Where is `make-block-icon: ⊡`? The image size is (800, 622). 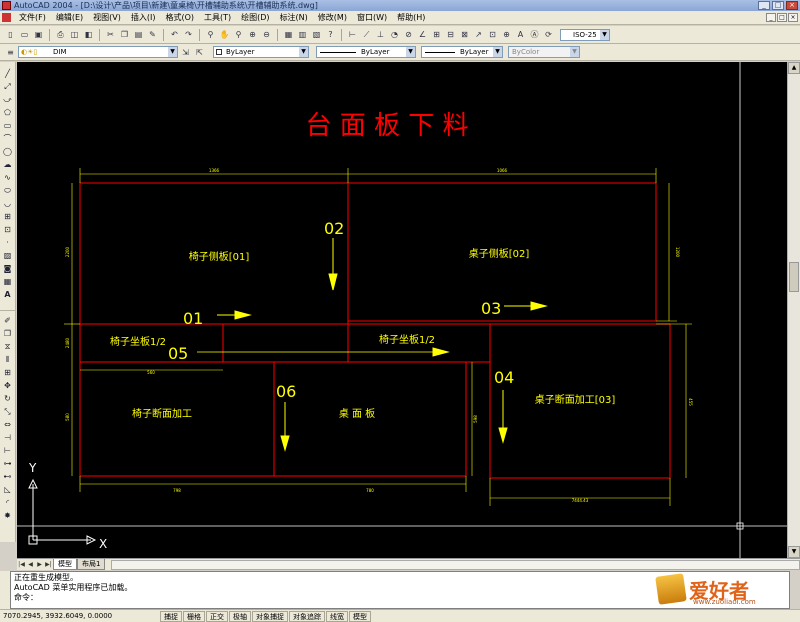
make-block-icon: ⊡ is located at coordinates (8, 230).